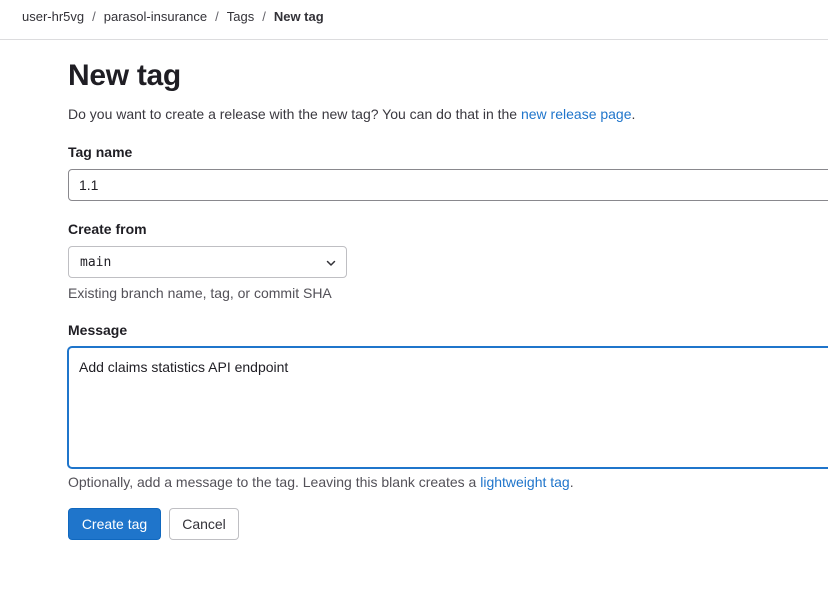  What do you see at coordinates (124, 75) in the screenshot?
I see `page-title: New tag` at bounding box center [124, 75].